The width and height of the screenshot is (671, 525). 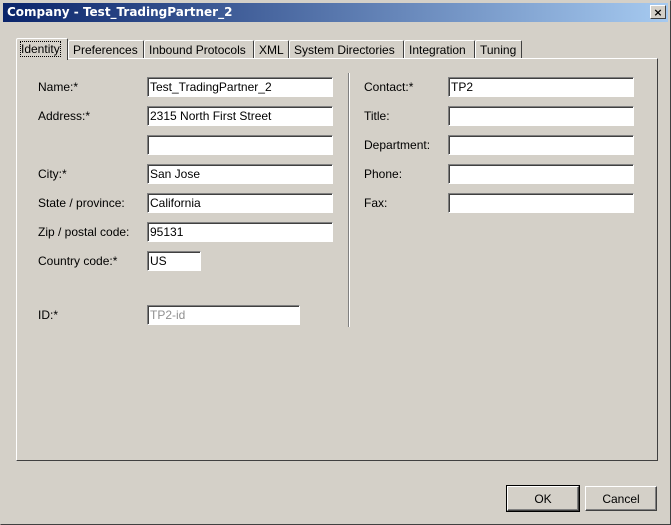 What do you see at coordinates (52, 174) in the screenshot?
I see `city-label: City:*` at bounding box center [52, 174].